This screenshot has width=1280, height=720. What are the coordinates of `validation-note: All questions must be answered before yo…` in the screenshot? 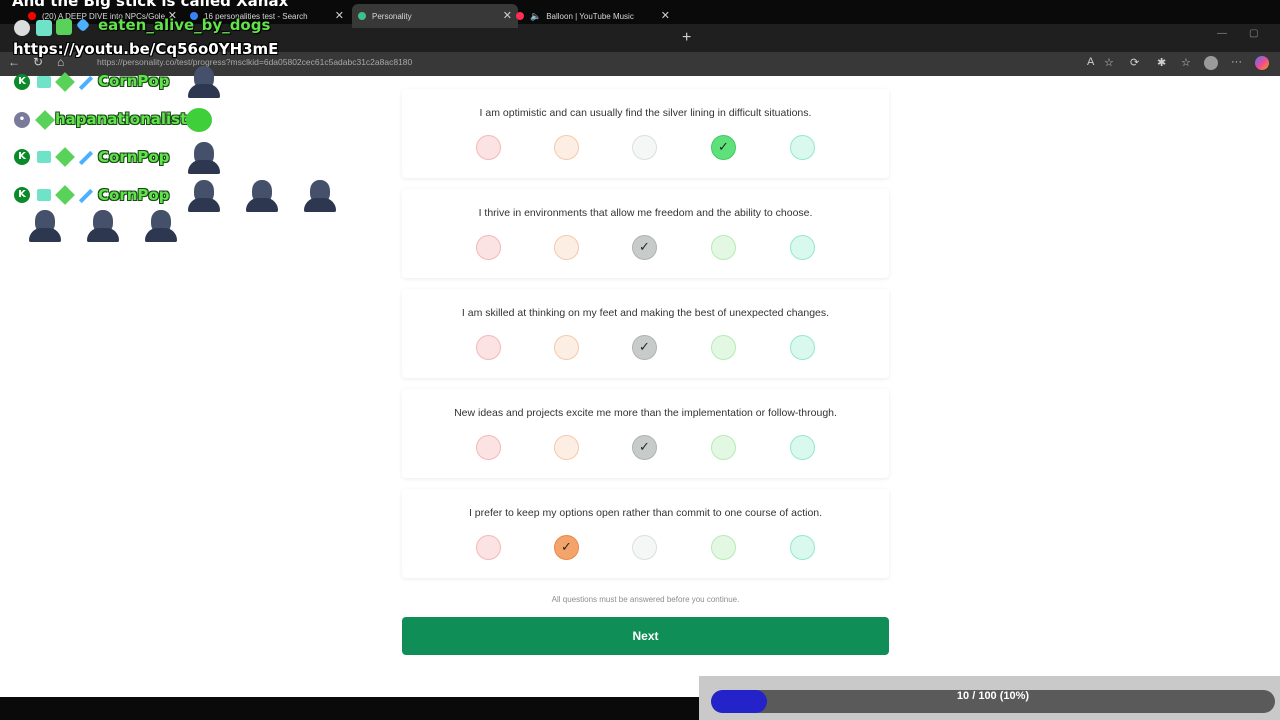 It's located at (645, 599).